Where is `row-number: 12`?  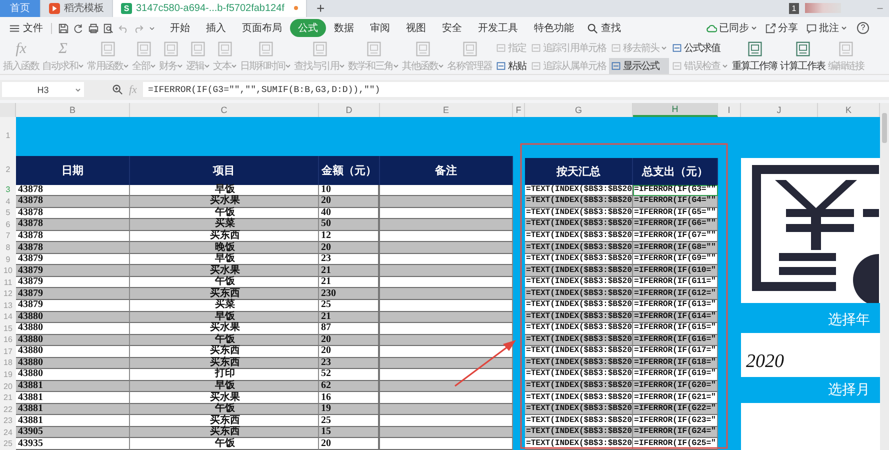
row-number: 12 is located at coordinates (8, 294).